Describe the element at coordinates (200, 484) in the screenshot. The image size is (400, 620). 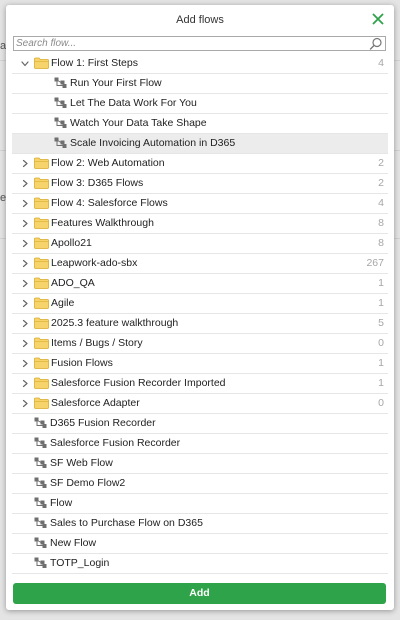
I see `flow-row: SF Demo Flow2` at that location.